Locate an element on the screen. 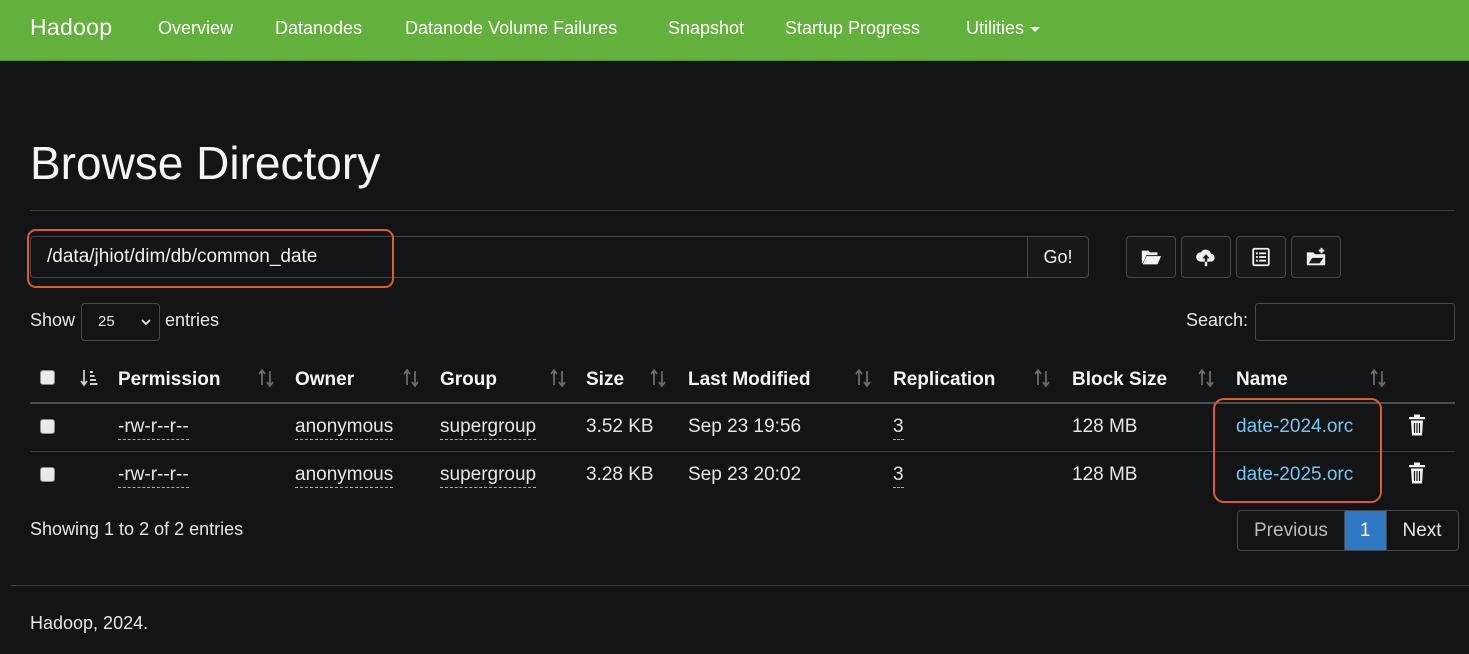 The image size is (1469, 654). nav-startup-progress: Startup Progress is located at coordinates (852, 28).